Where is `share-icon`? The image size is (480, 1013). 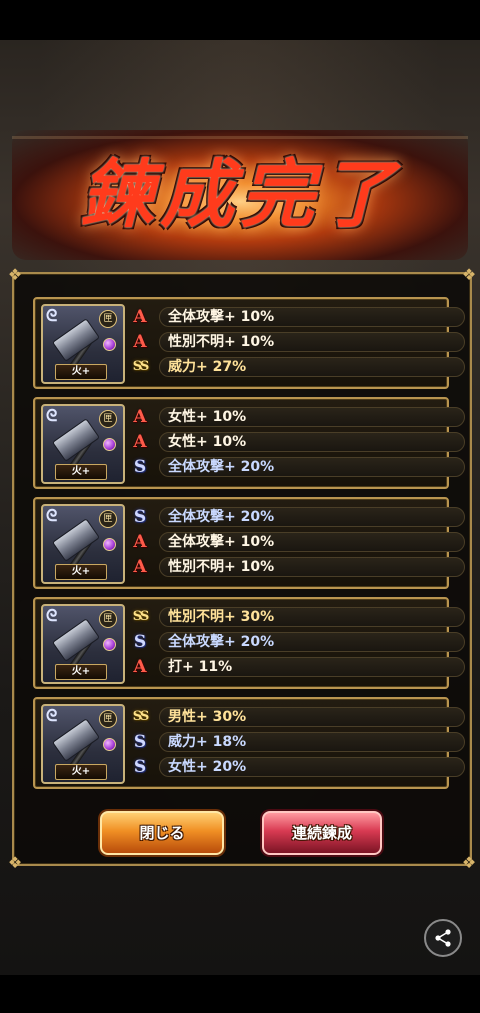 share-icon is located at coordinates (443, 938).